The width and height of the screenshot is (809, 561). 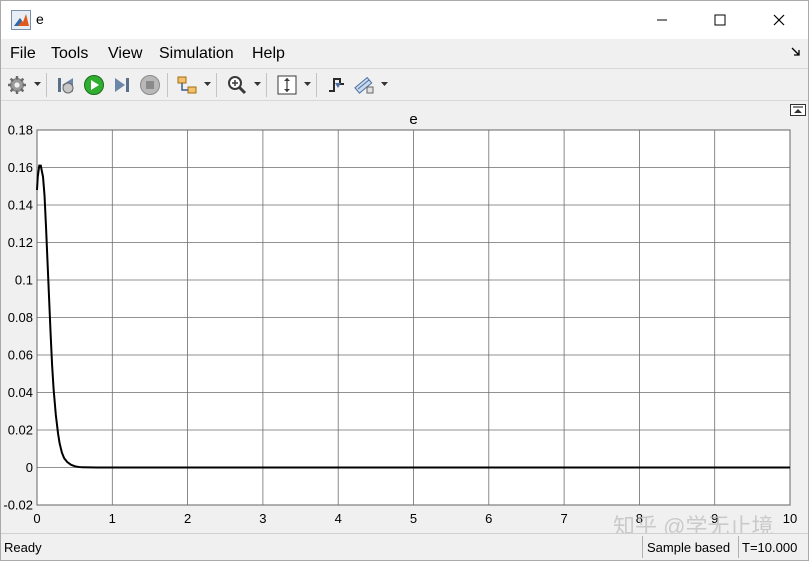 What do you see at coordinates (262, 518) in the screenshot?
I see `x-tick-label: 3` at bounding box center [262, 518].